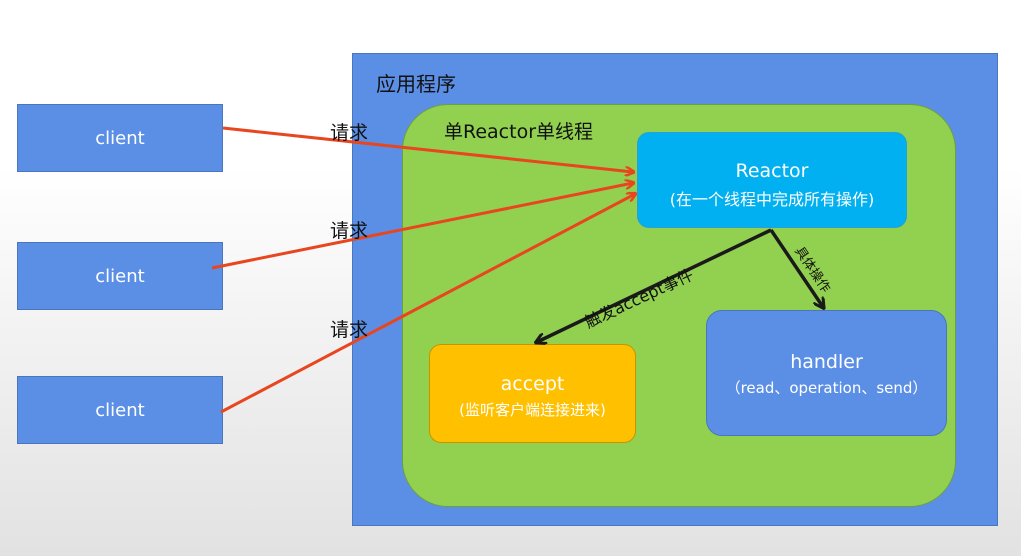 This screenshot has width=1021, height=556. I want to click on request-label-2: 请求, so click(349, 231).